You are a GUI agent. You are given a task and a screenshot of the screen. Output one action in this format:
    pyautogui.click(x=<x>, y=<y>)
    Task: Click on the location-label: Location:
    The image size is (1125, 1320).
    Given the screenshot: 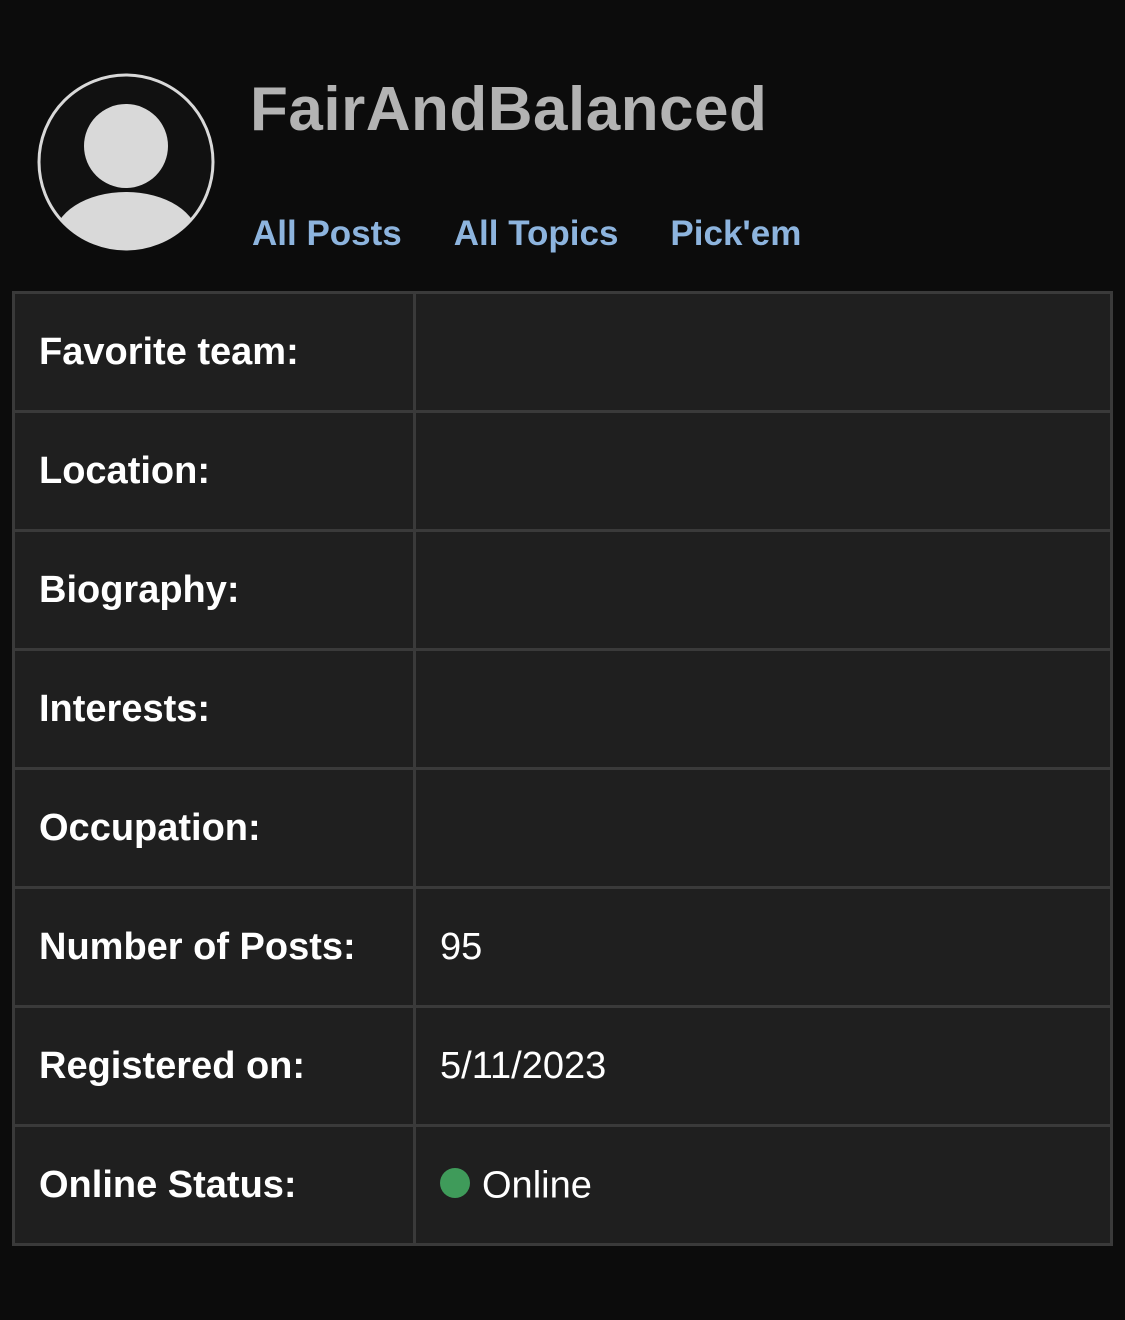 What is the action you would take?
    pyautogui.click(x=214, y=471)
    